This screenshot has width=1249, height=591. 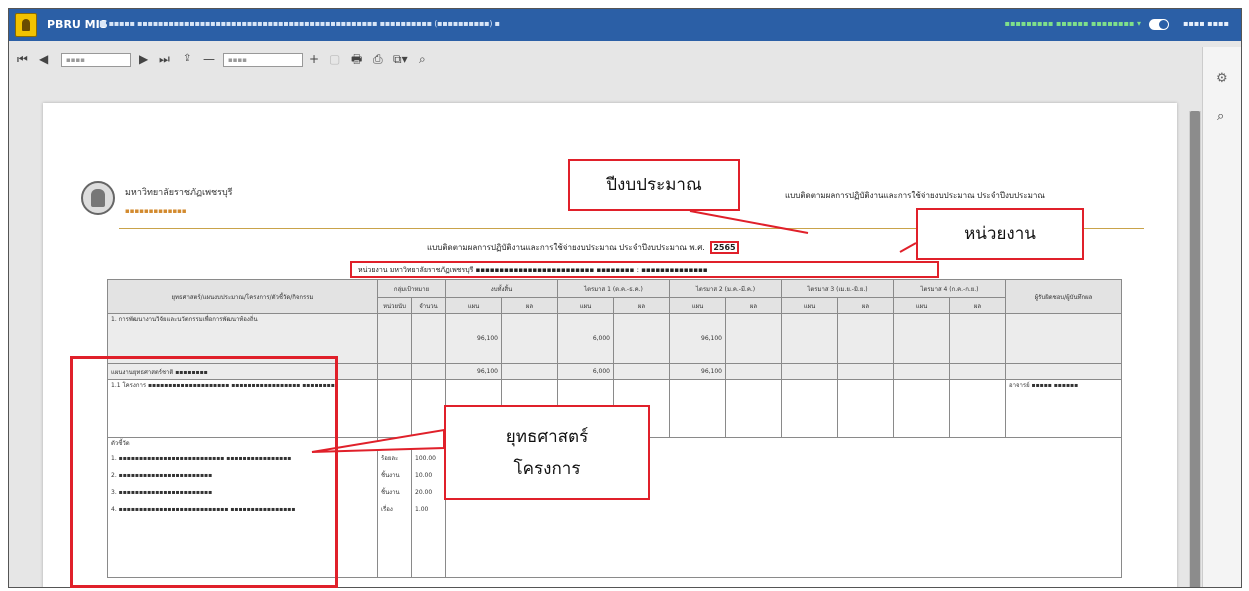 What do you see at coordinates (837, 288) in the screenshot?
I see `col-q3: ไตรมาส 3 (เม.ย.-มิ.ย.)` at bounding box center [837, 288].